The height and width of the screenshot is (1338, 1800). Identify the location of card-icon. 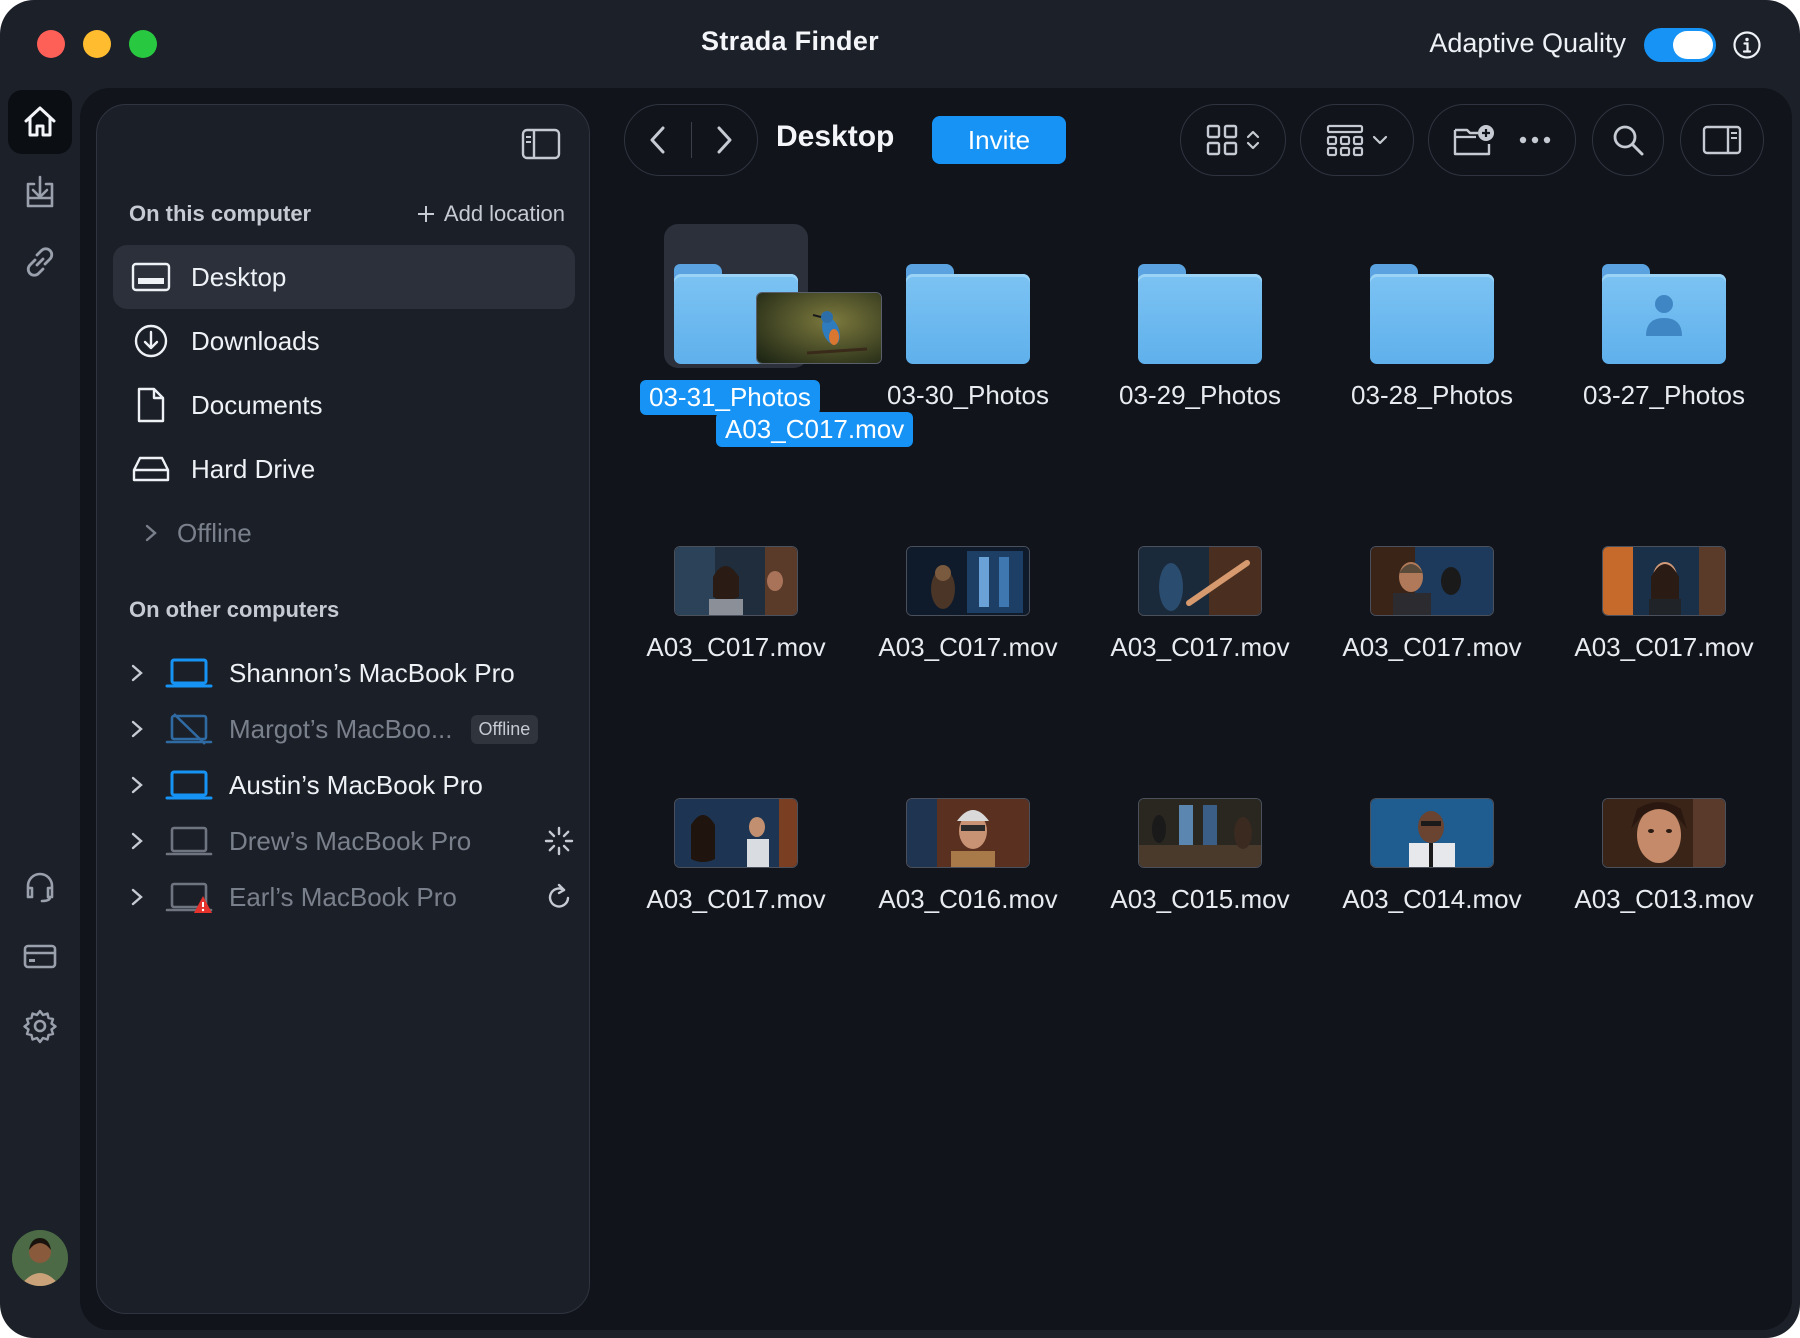
(40, 956).